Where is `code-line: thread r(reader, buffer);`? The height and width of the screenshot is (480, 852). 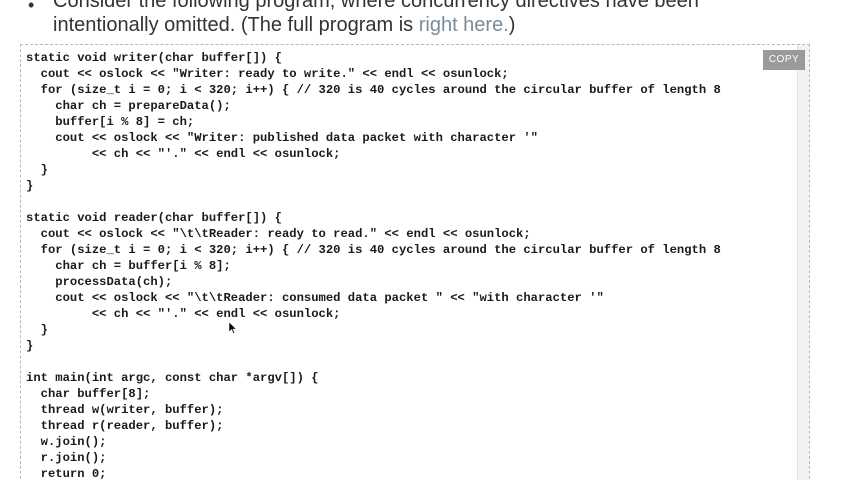
code-line: thread r(reader, buffer); is located at coordinates (125, 426).